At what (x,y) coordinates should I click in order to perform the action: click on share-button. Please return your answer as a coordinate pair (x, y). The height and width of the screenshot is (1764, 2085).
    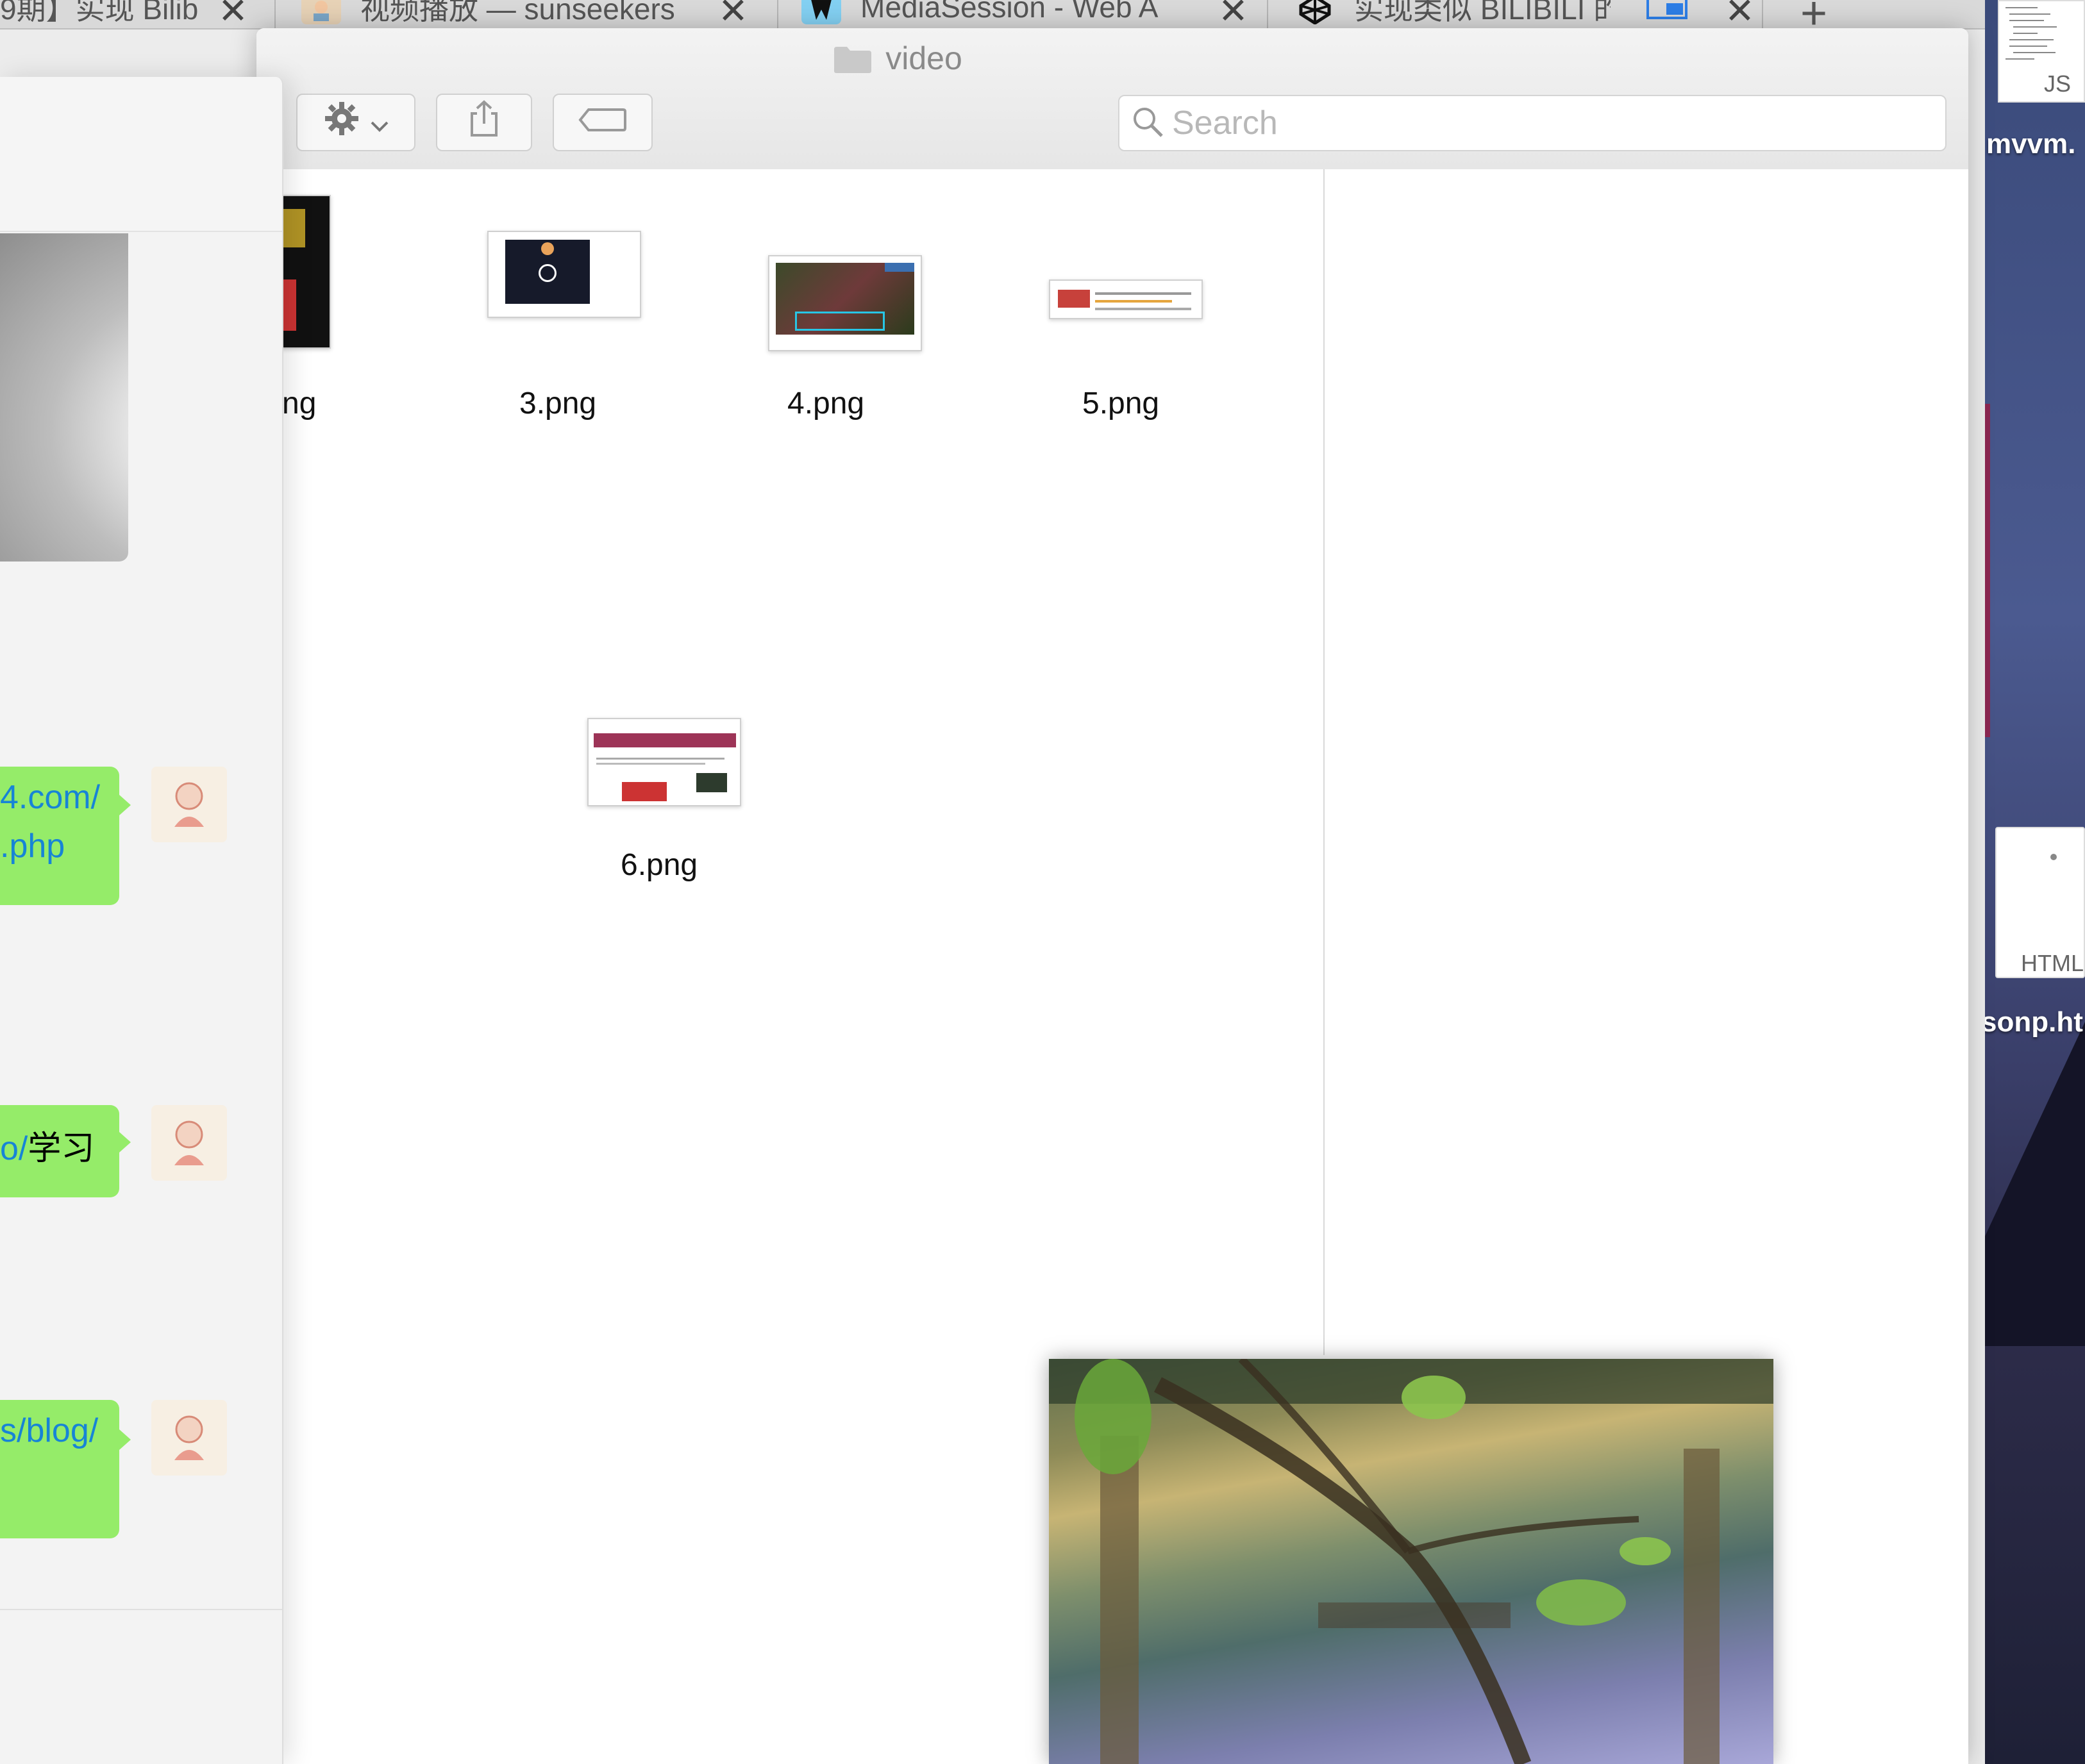
    Looking at the image, I should click on (484, 123).